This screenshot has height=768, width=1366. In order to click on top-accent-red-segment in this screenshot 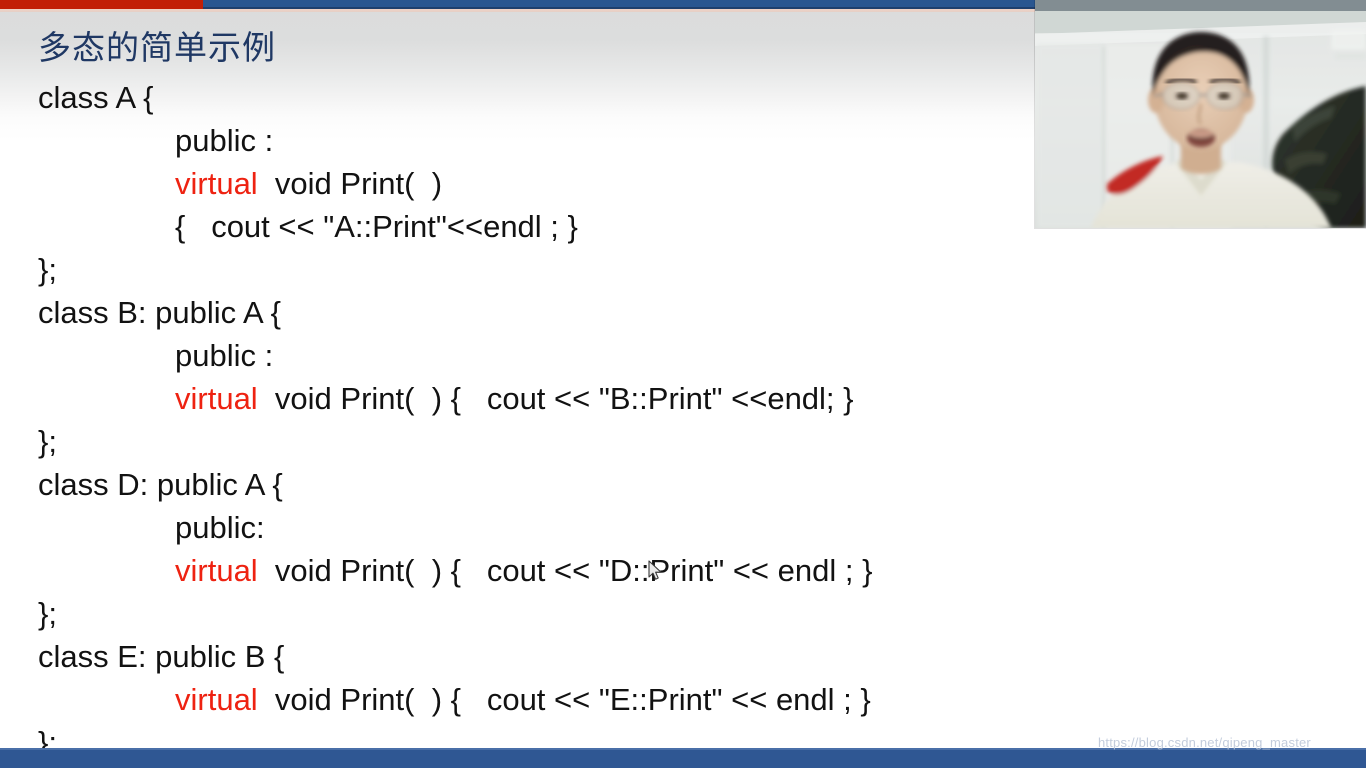, I will do `click(101, 4)`.